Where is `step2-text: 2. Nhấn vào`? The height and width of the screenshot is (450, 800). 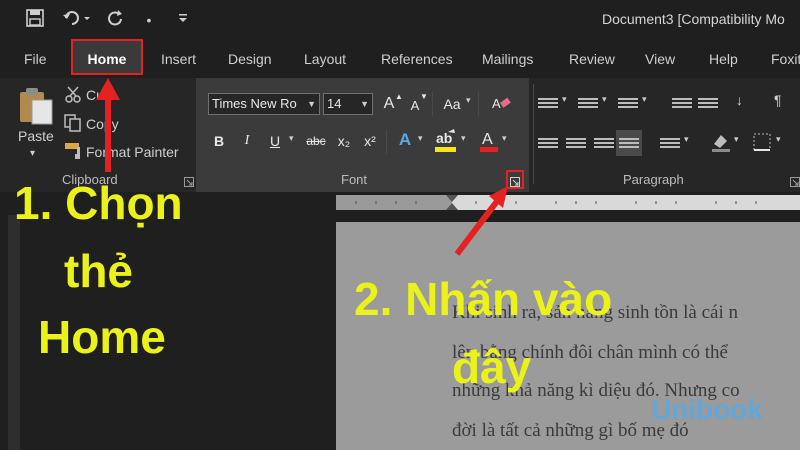 step2-text: 2. Nhấn vào is located at coordinates (483, 299).